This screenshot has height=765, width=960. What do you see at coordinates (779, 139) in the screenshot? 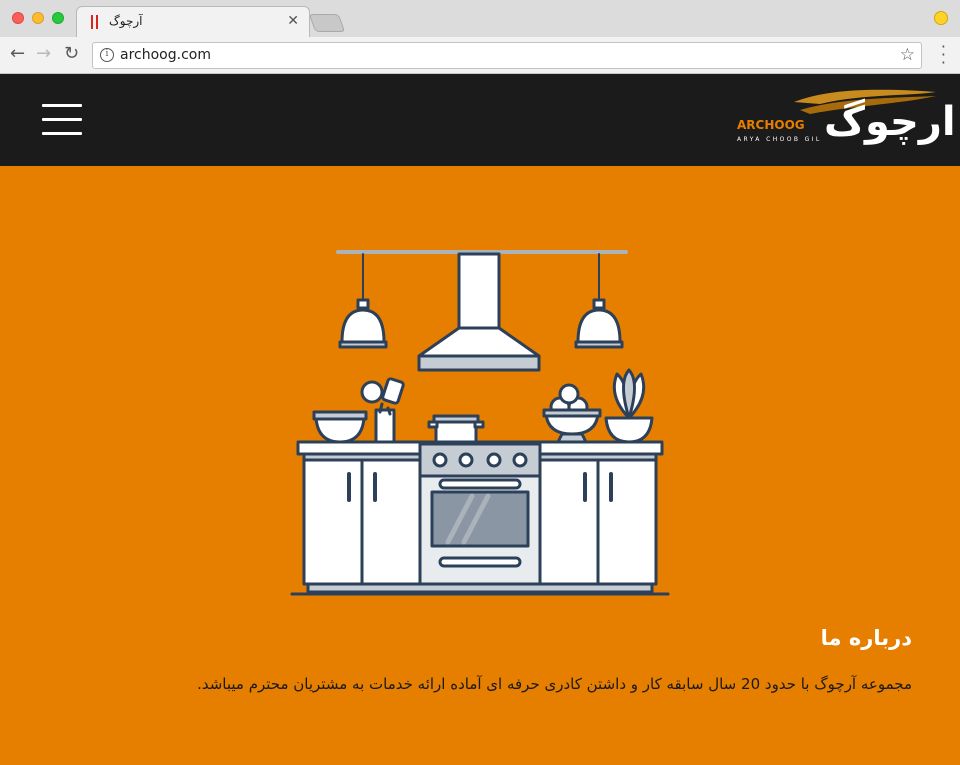
I see `logo-tagline: ARYA CHOOB GIL` at bounding box center [779, 139].